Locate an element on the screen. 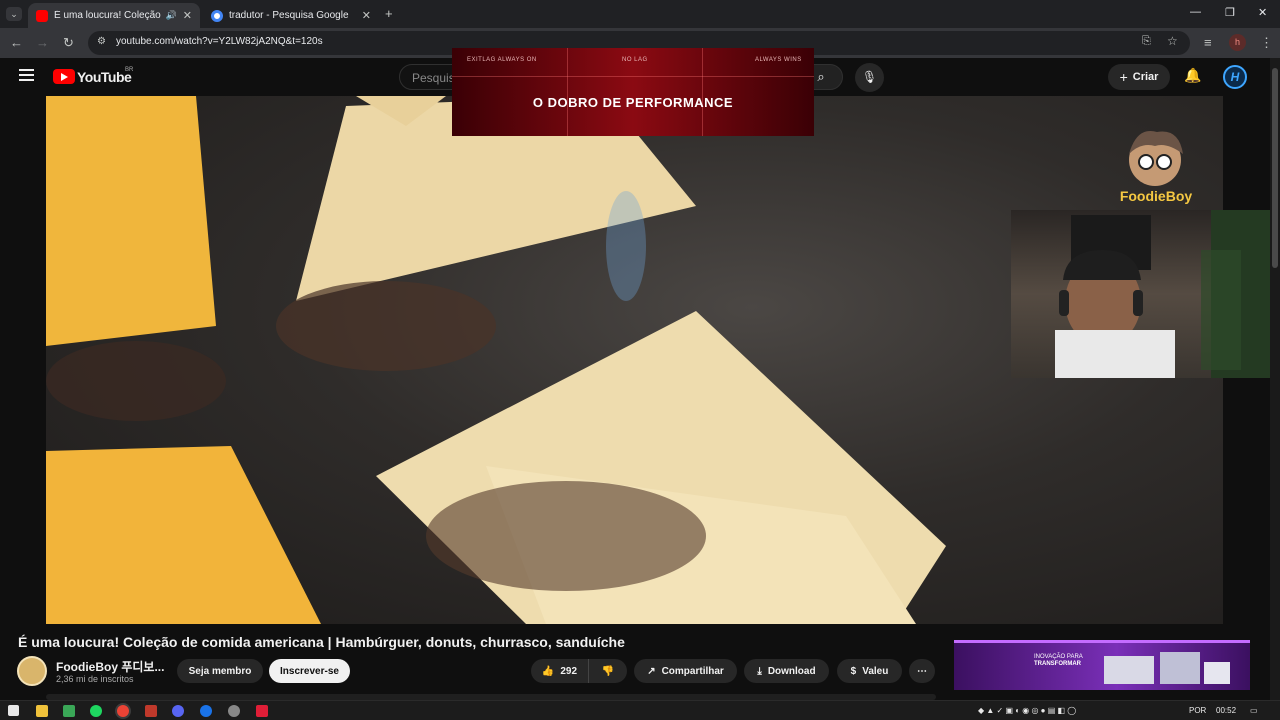 The width and height of the screenshot is (1280, 720). subscribe-button: Inscrever-se is located at coordinates (309, 671).